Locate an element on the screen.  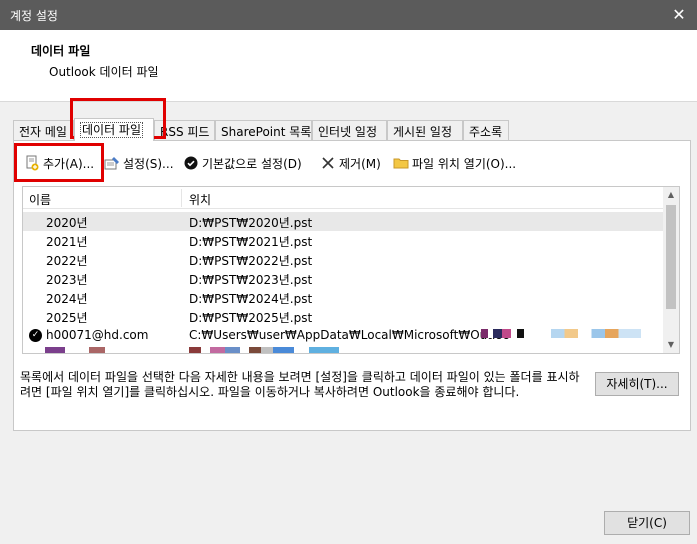
folder-icon is located at coordinates (401, 163).